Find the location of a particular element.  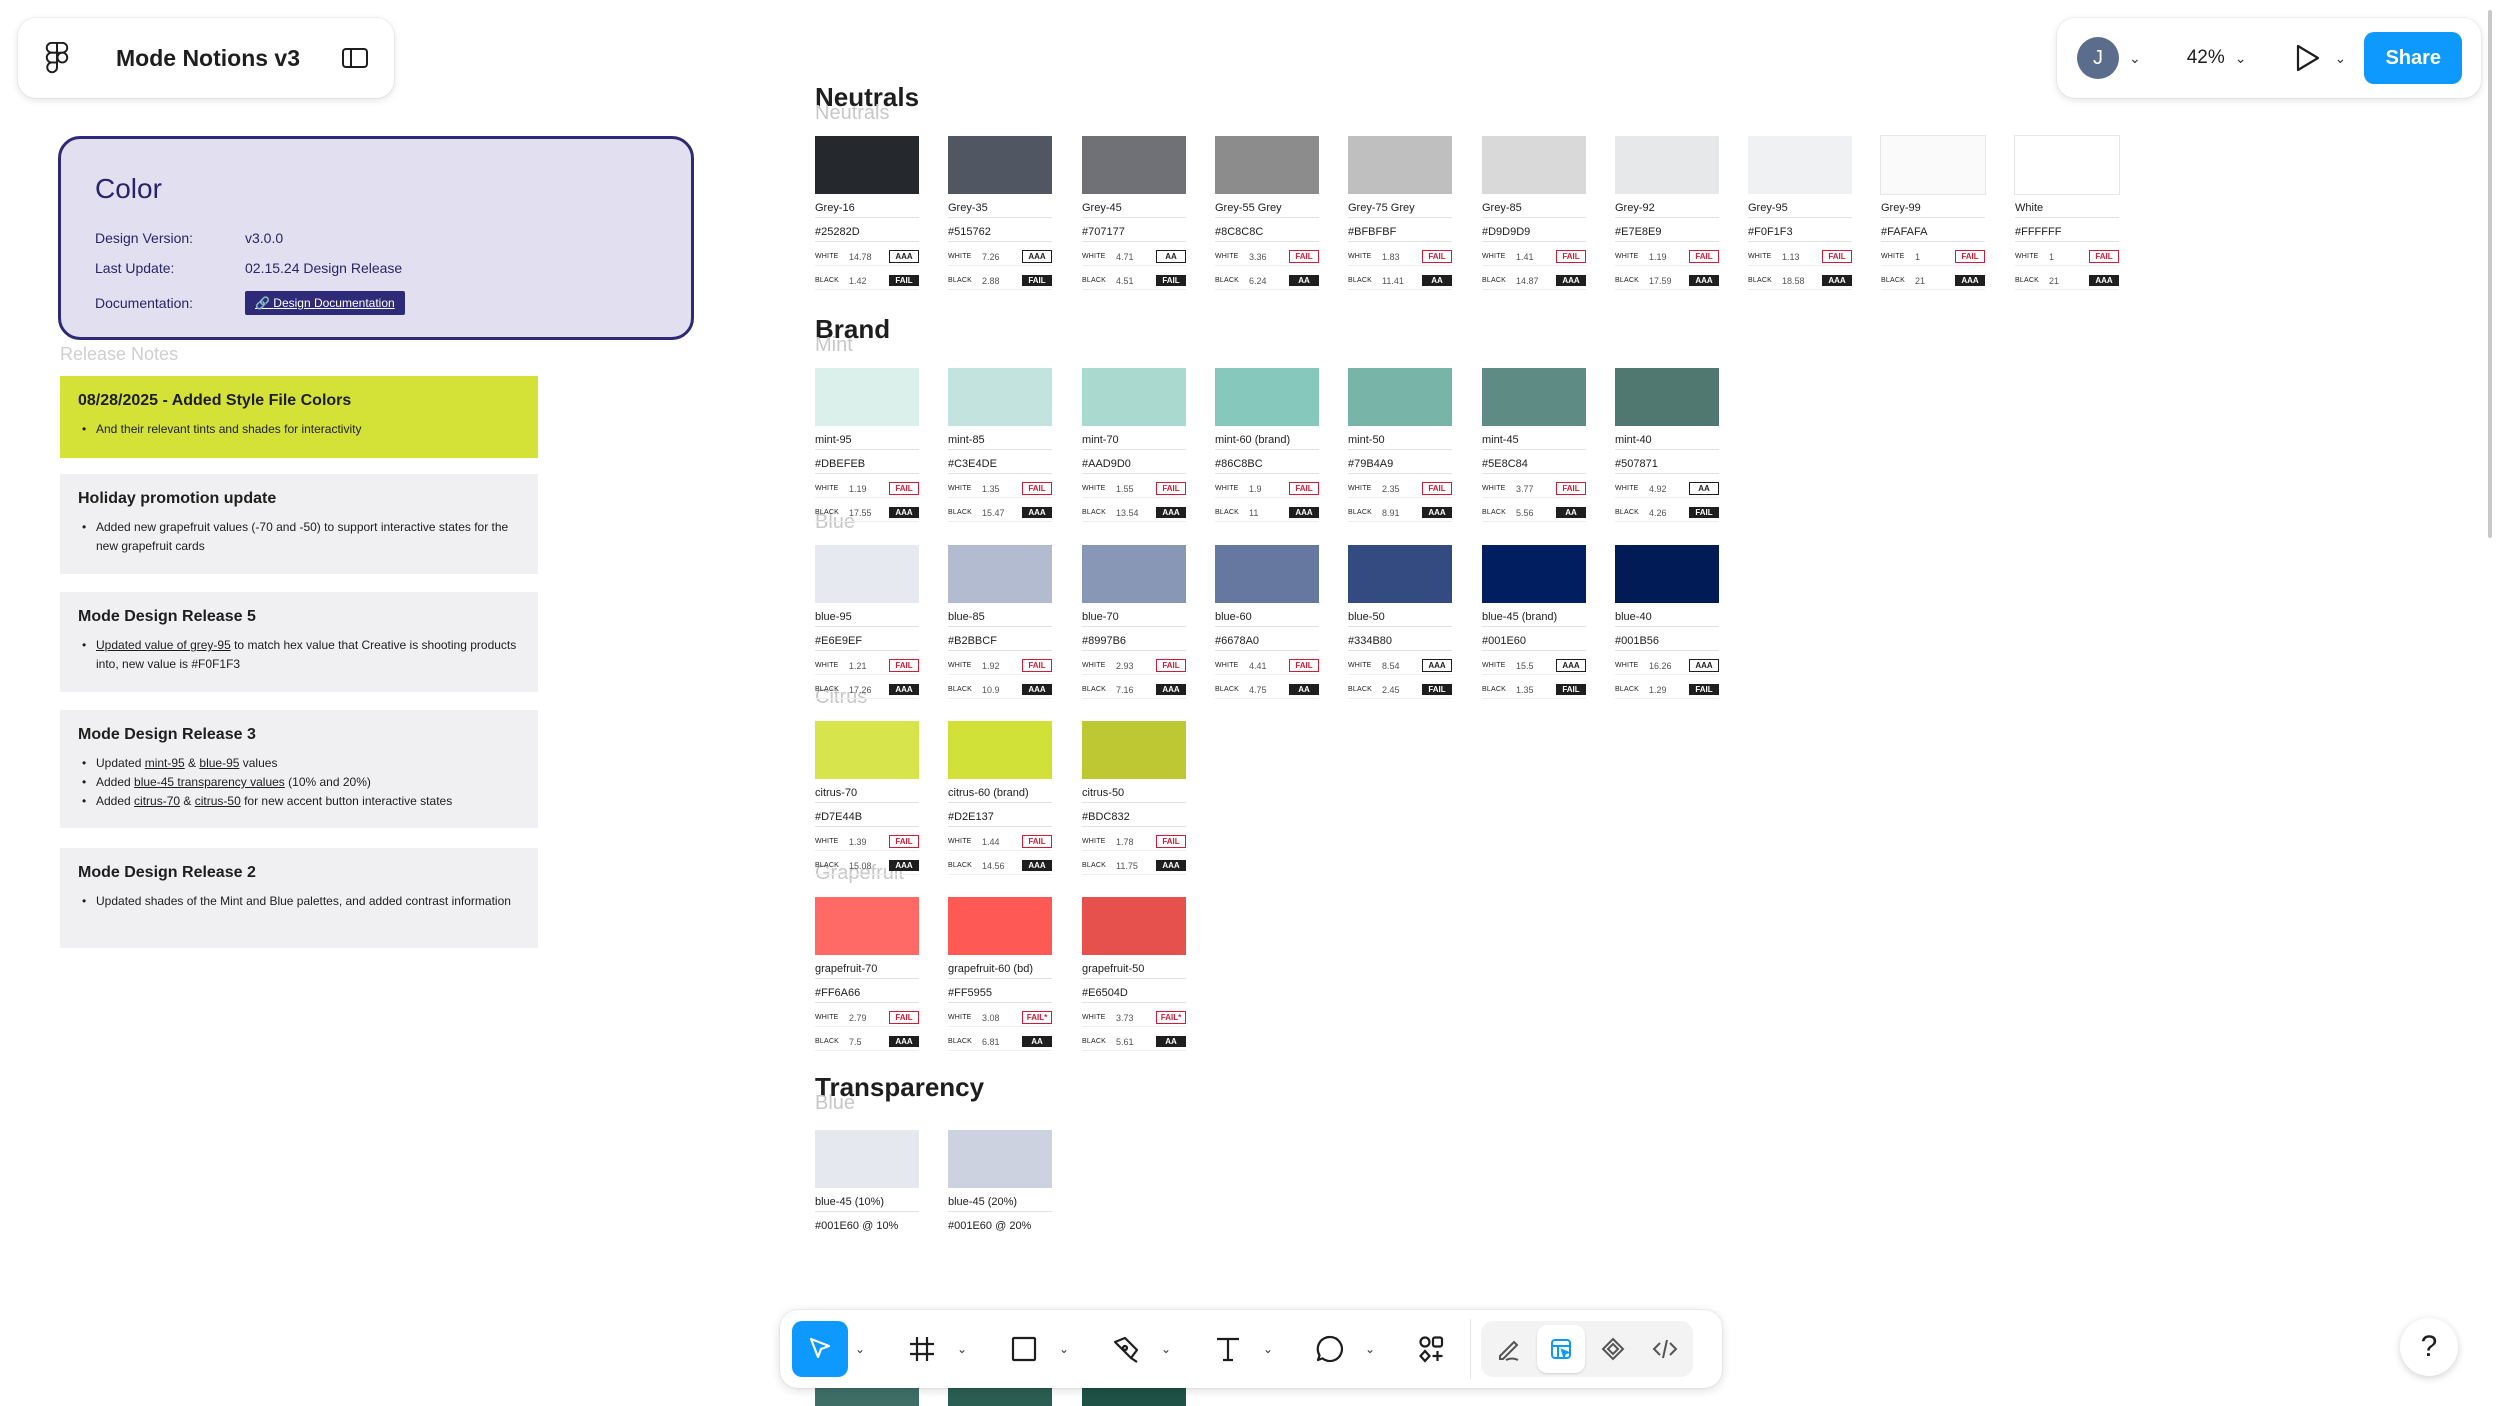

color-swatch: mint-85 #C3E4DE WHITE 1.35 FAIL BLACK 15.47 AAA is located at coordinates (1000, 445).